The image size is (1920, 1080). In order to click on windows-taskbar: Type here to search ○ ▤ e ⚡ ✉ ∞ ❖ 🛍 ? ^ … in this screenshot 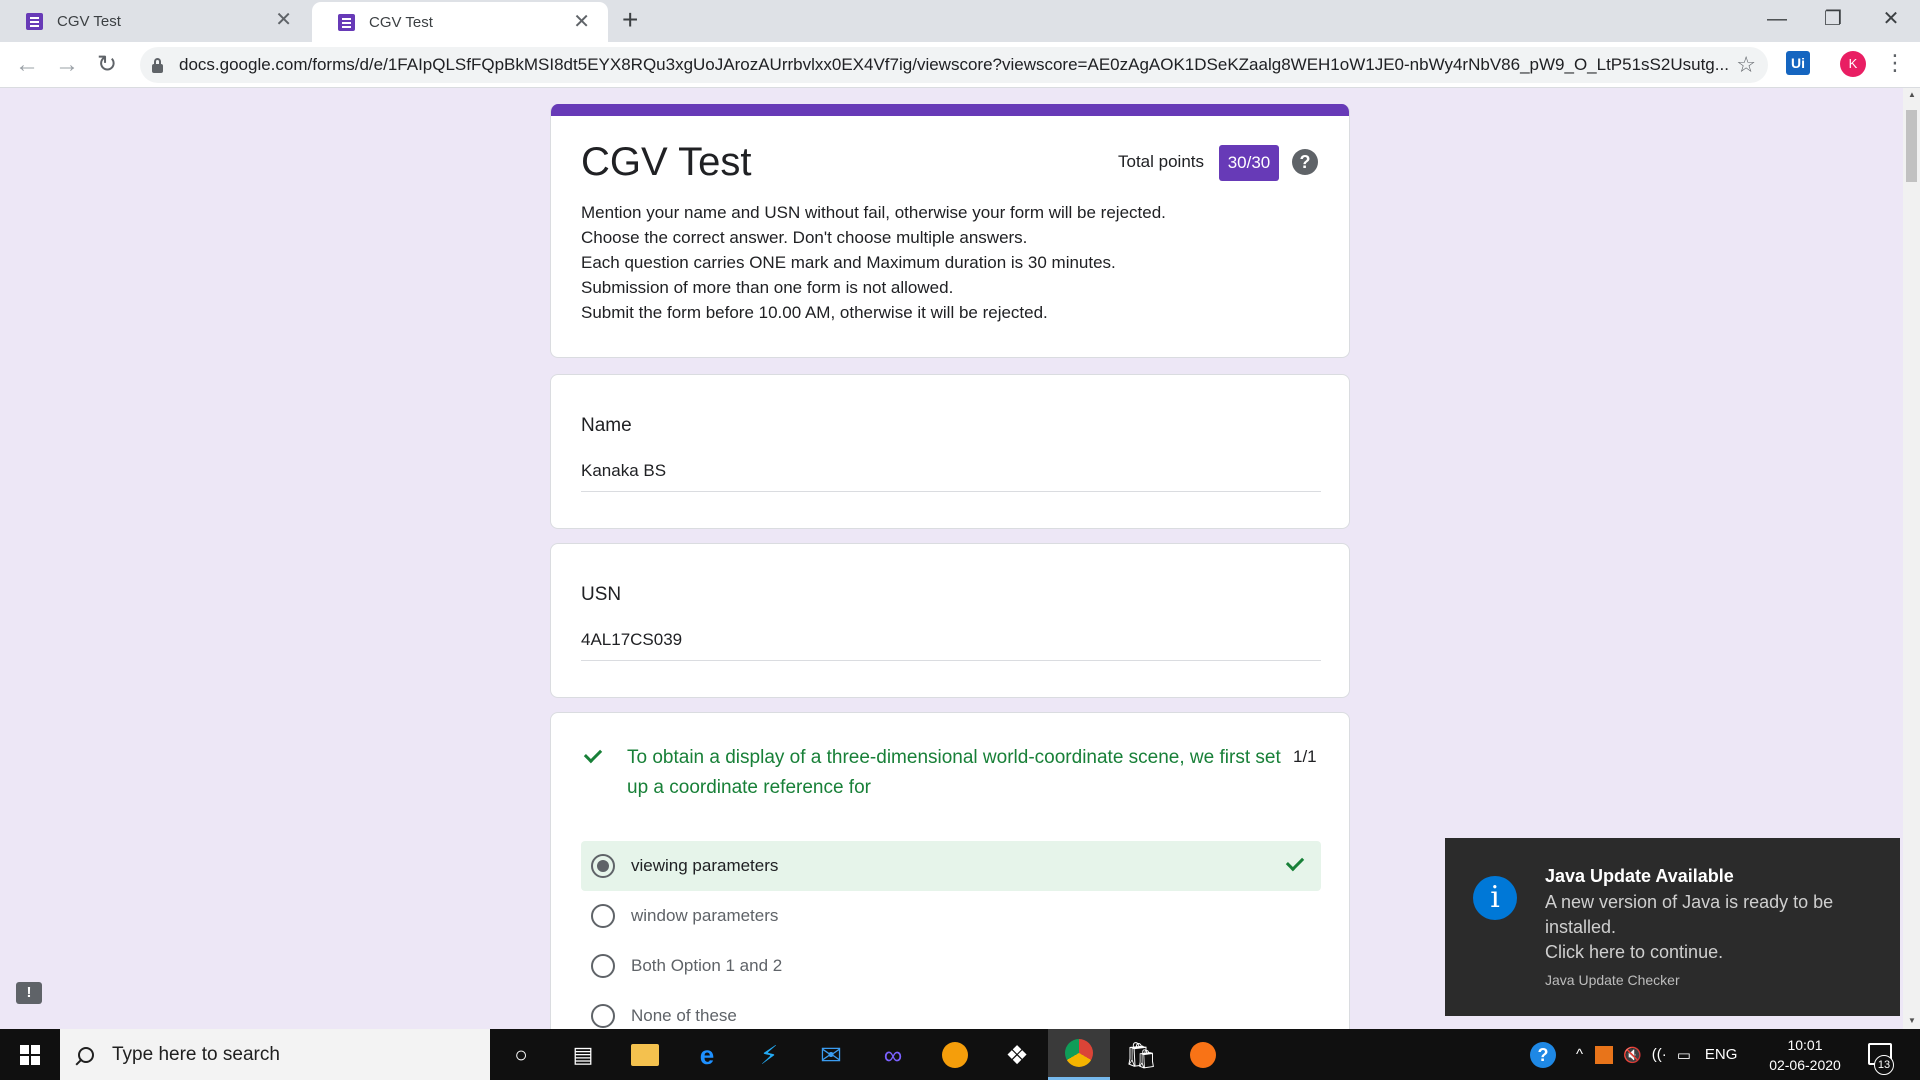, I will do `click(960, 1054)`.